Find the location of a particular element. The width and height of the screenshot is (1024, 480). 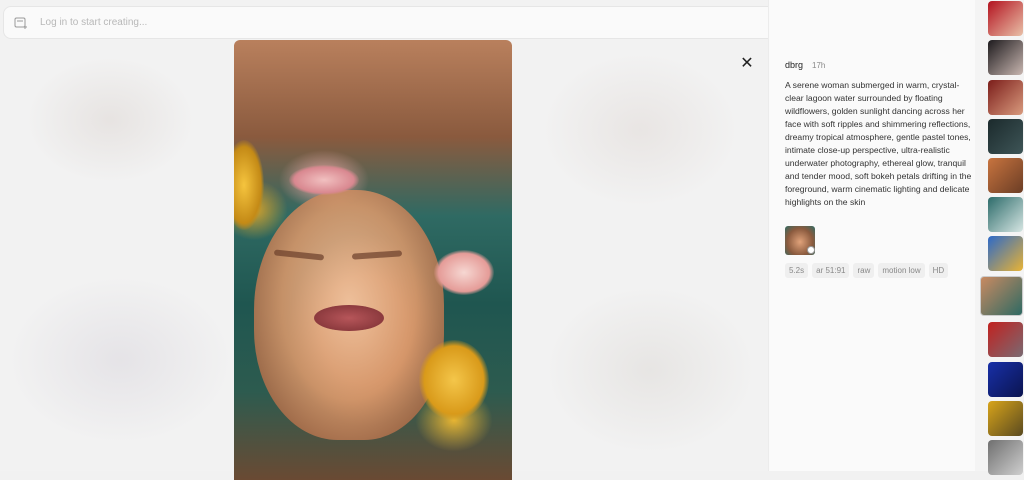

param-tag: HD is located at coordinates (938, 270).